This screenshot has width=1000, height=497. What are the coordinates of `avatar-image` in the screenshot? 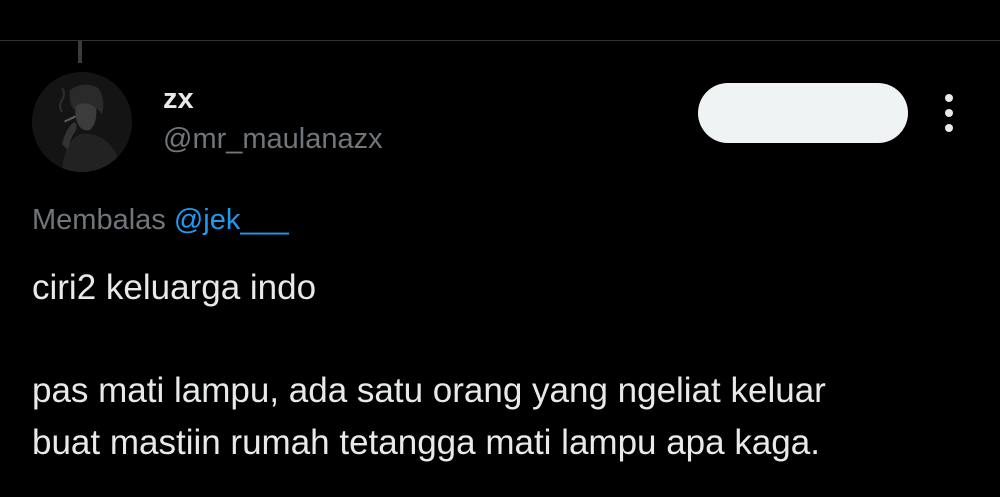 It's located at (82, 122).